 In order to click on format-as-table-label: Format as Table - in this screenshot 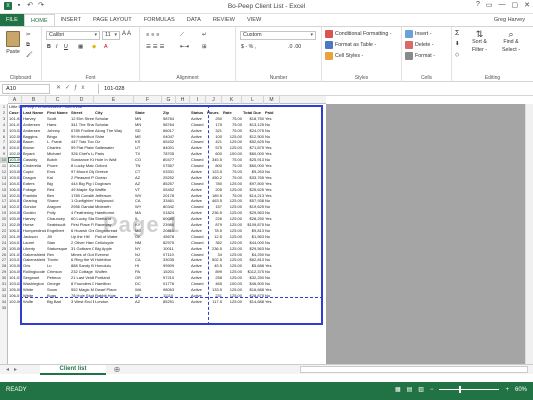, I will do `click(356, 45)`.